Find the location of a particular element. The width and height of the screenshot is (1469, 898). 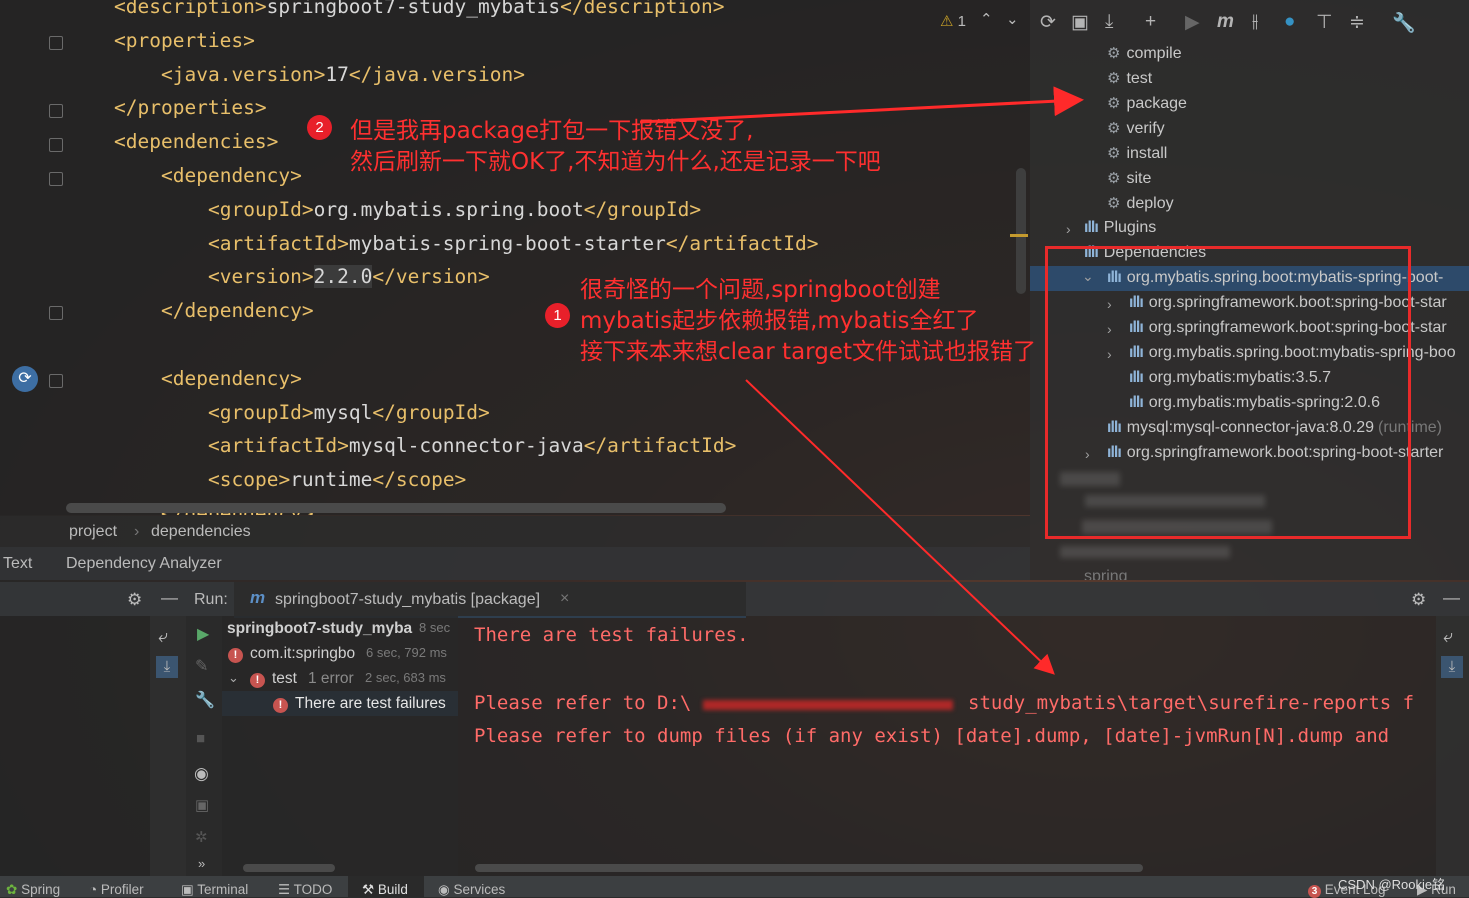

collapse-all-icon: ≑ is located at coordinates (1357, 22).